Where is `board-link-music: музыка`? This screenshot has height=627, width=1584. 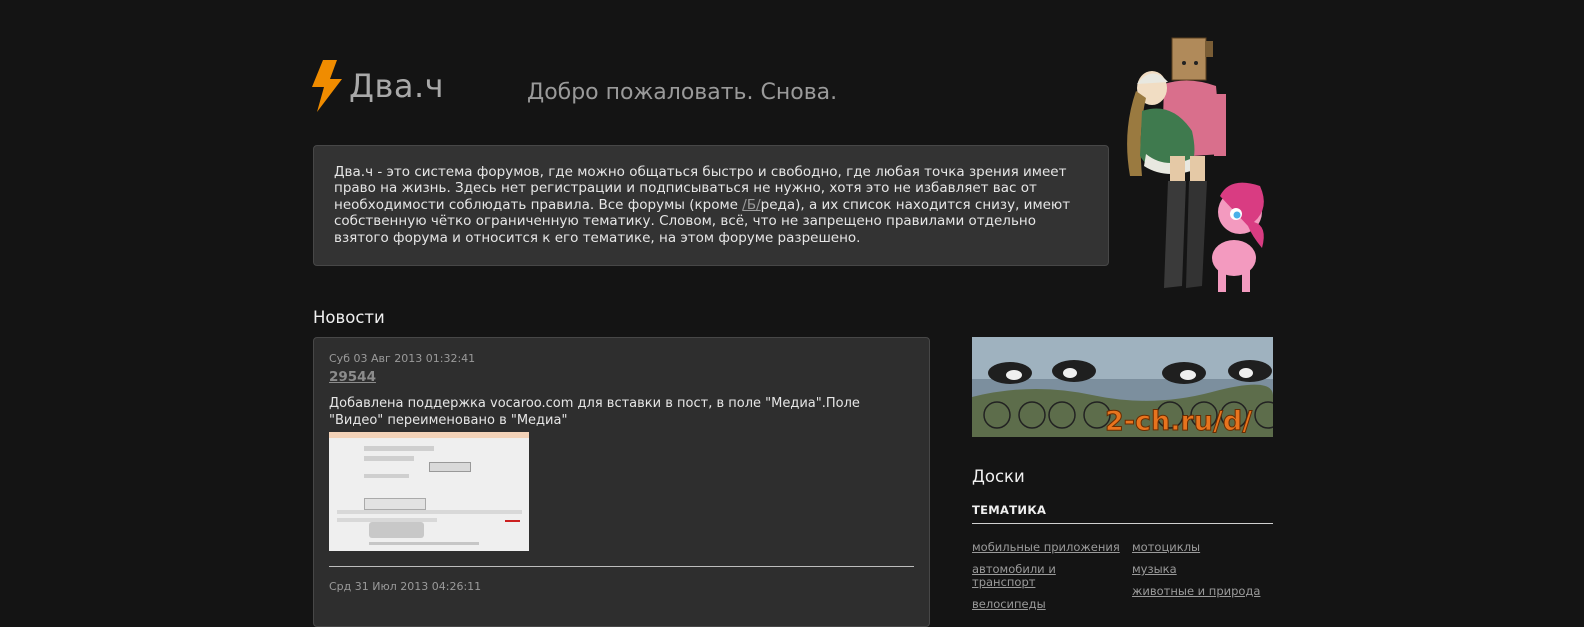 board-link-music: музыка is located at coordinates (1207, 569).